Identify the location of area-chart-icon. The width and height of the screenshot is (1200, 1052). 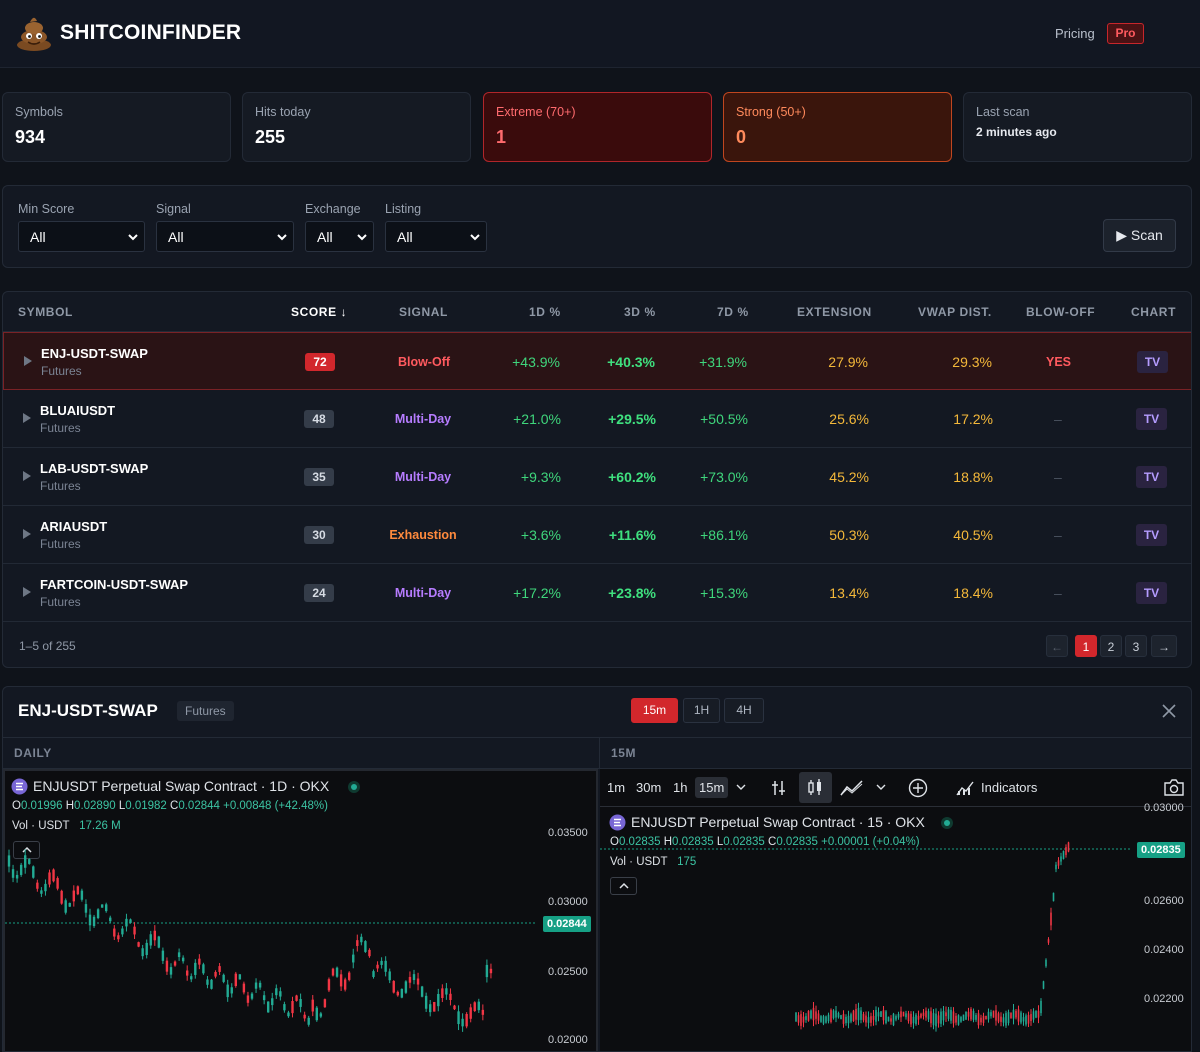
(852, 788).